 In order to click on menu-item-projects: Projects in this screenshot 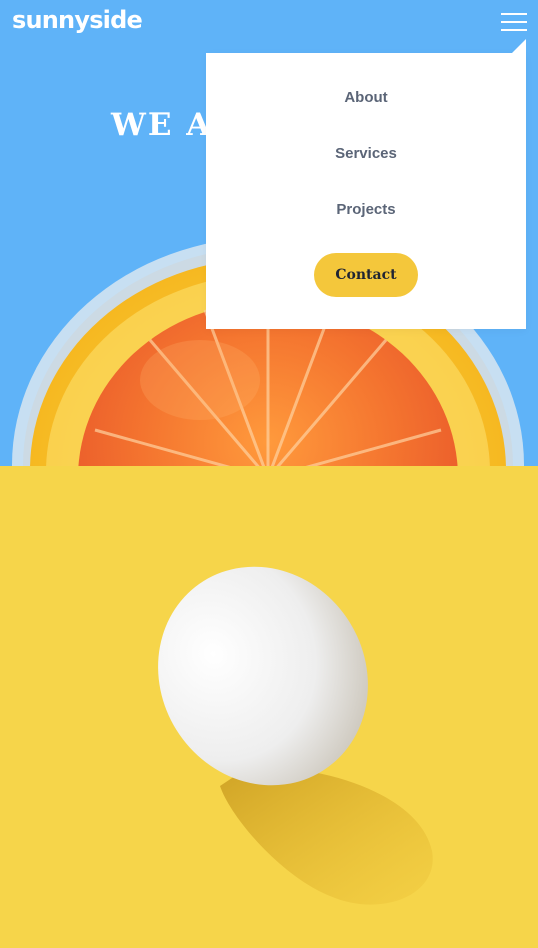, I will do `click(366, 209)`.